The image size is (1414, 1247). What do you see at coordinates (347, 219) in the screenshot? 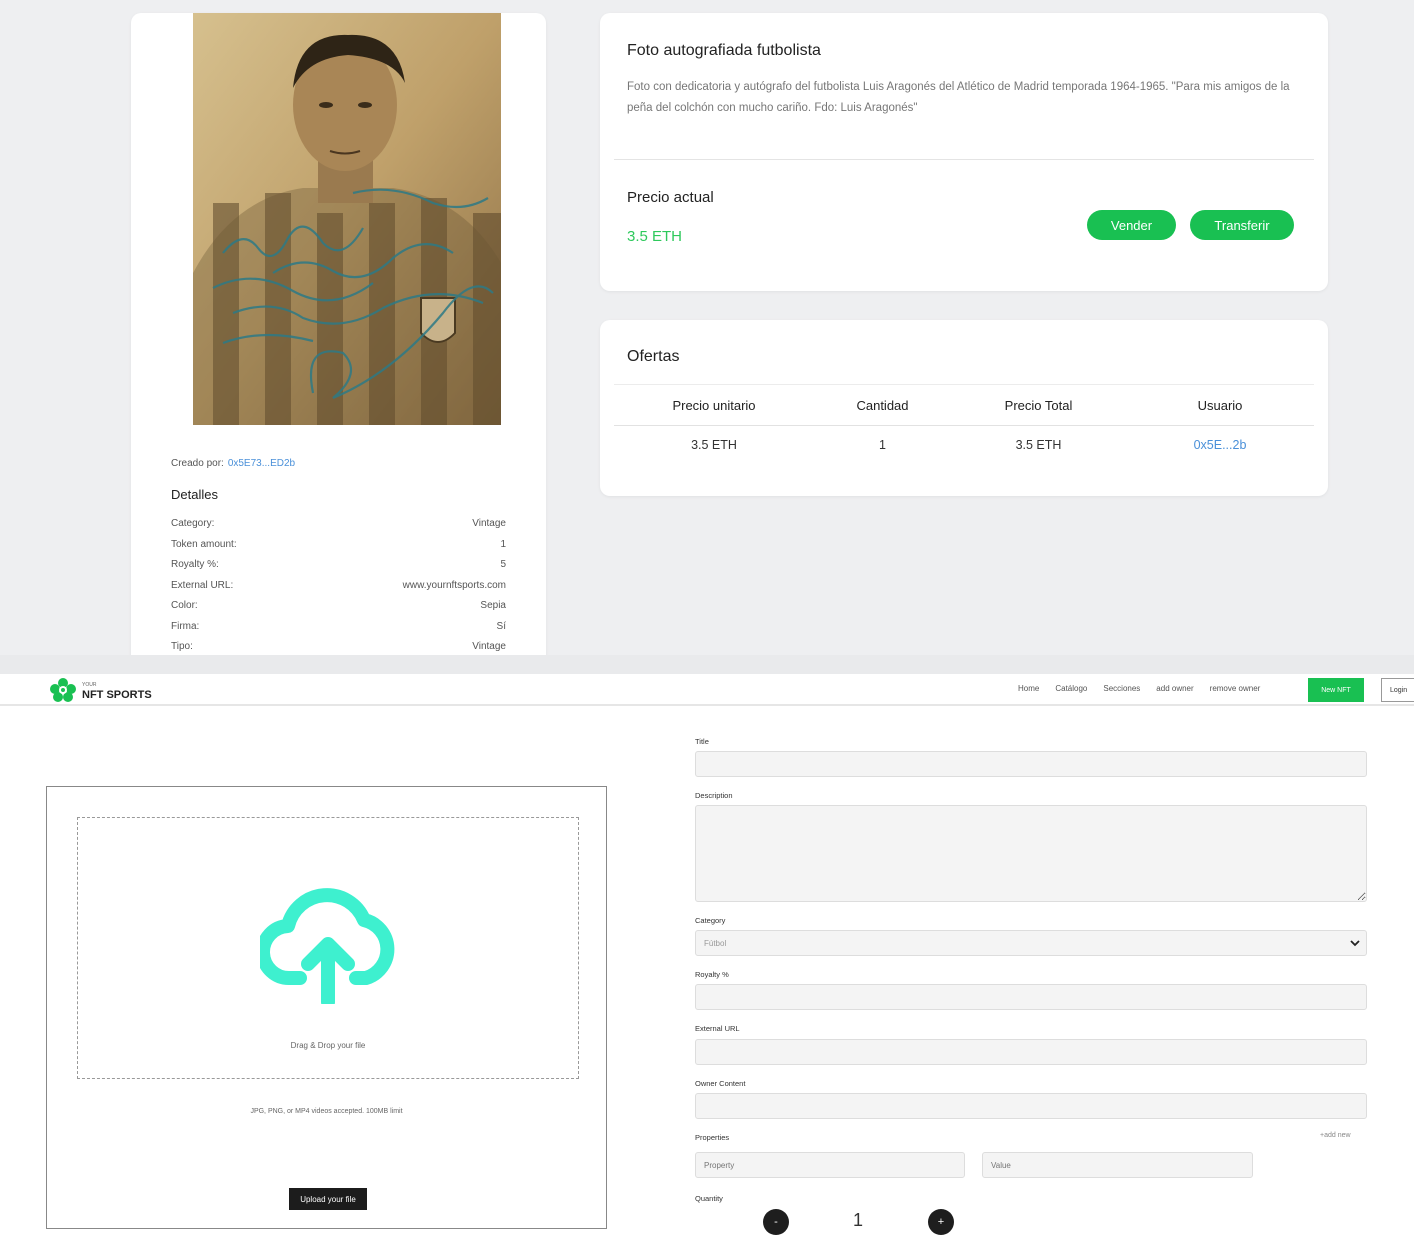
I see `nft-photo` at bounding box center [347, 219].